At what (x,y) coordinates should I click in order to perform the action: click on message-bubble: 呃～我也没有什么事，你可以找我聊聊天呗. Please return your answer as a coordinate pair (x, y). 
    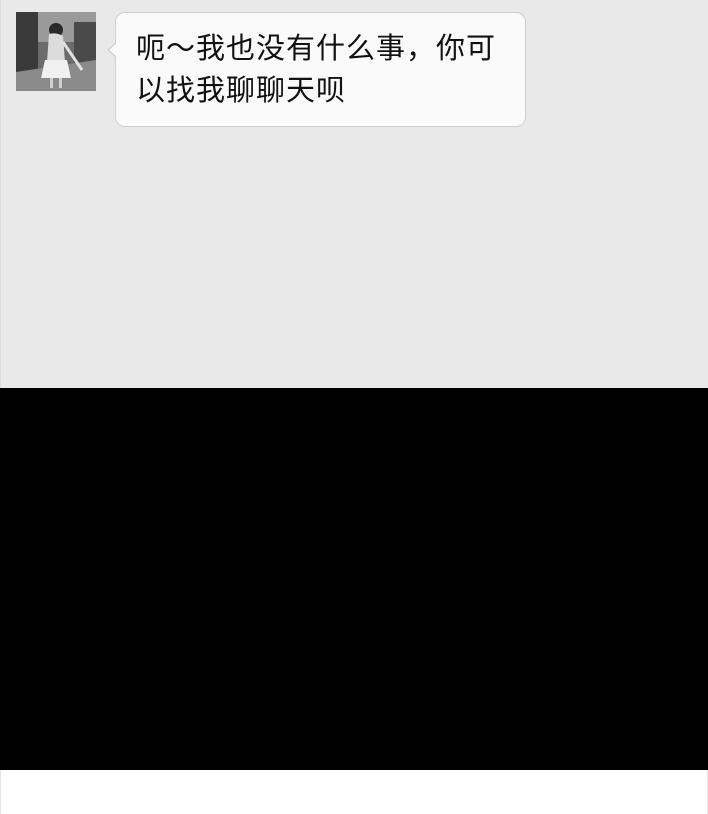
    Looking at the image, I should click on (316, 69).